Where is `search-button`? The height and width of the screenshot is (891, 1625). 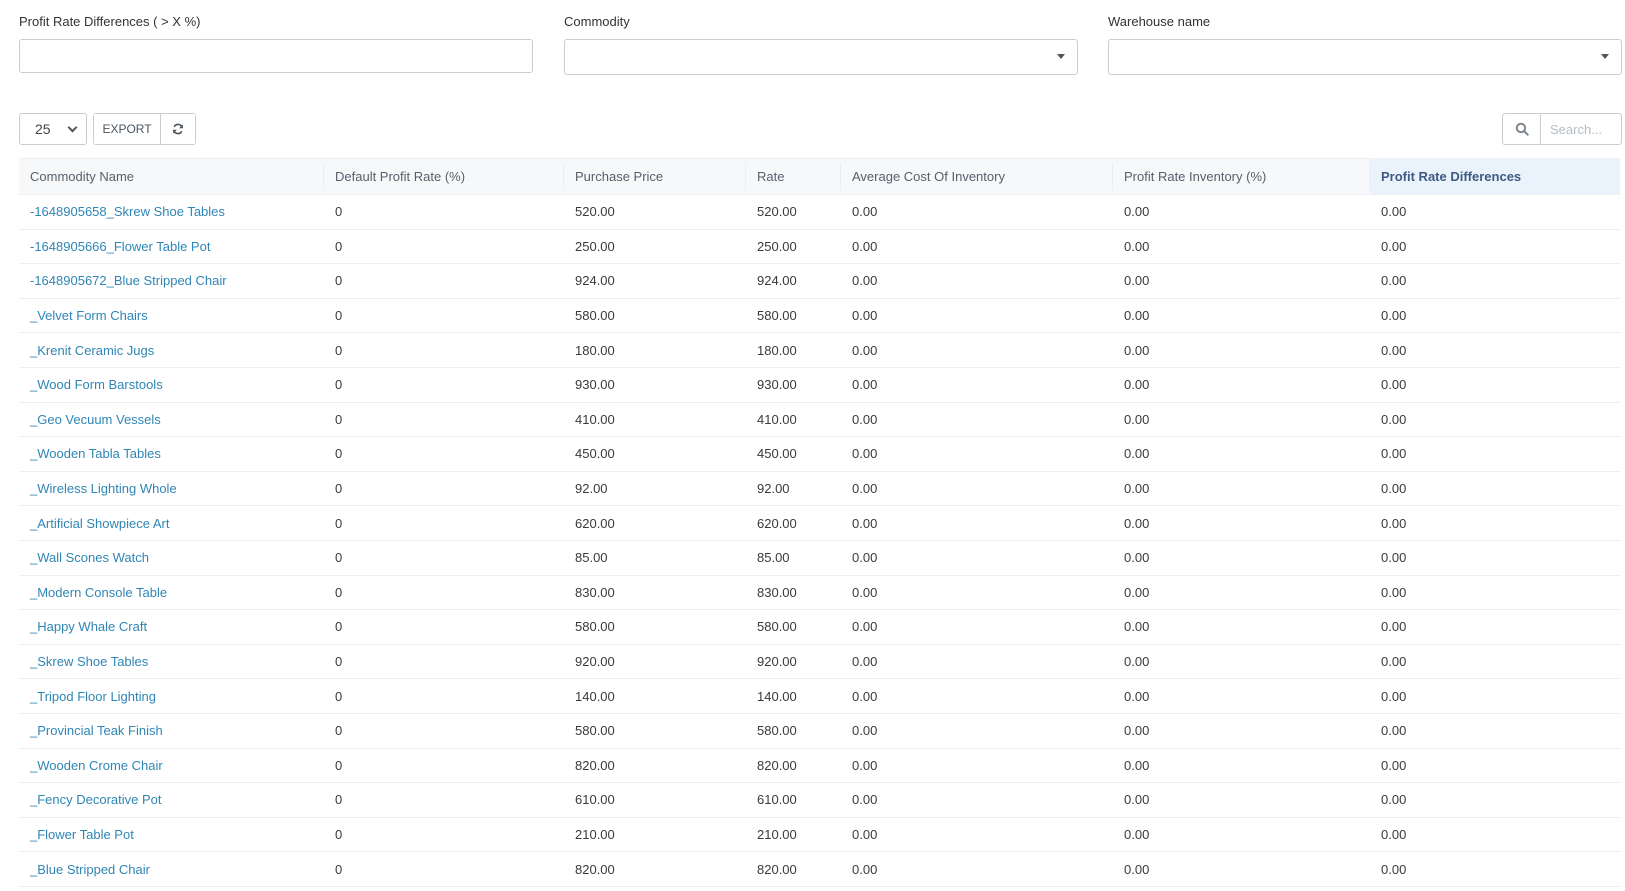
search-button is located at coordinates (1522, 129).